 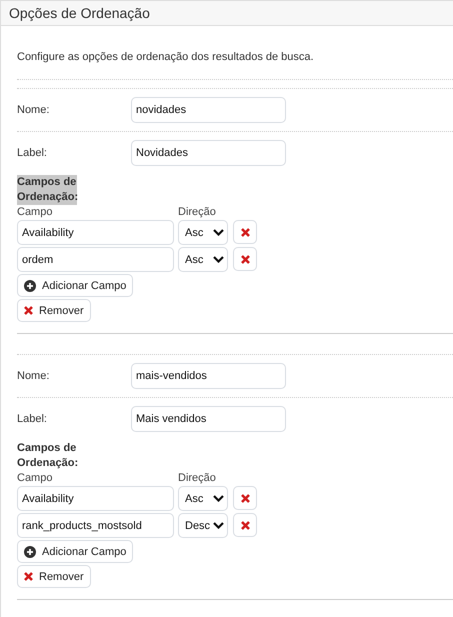 What do you see at coordinates (95, 525) in the screenshot?
I see `sort-field-input: rank_products_mostsold` at bounding box center [95, 525].